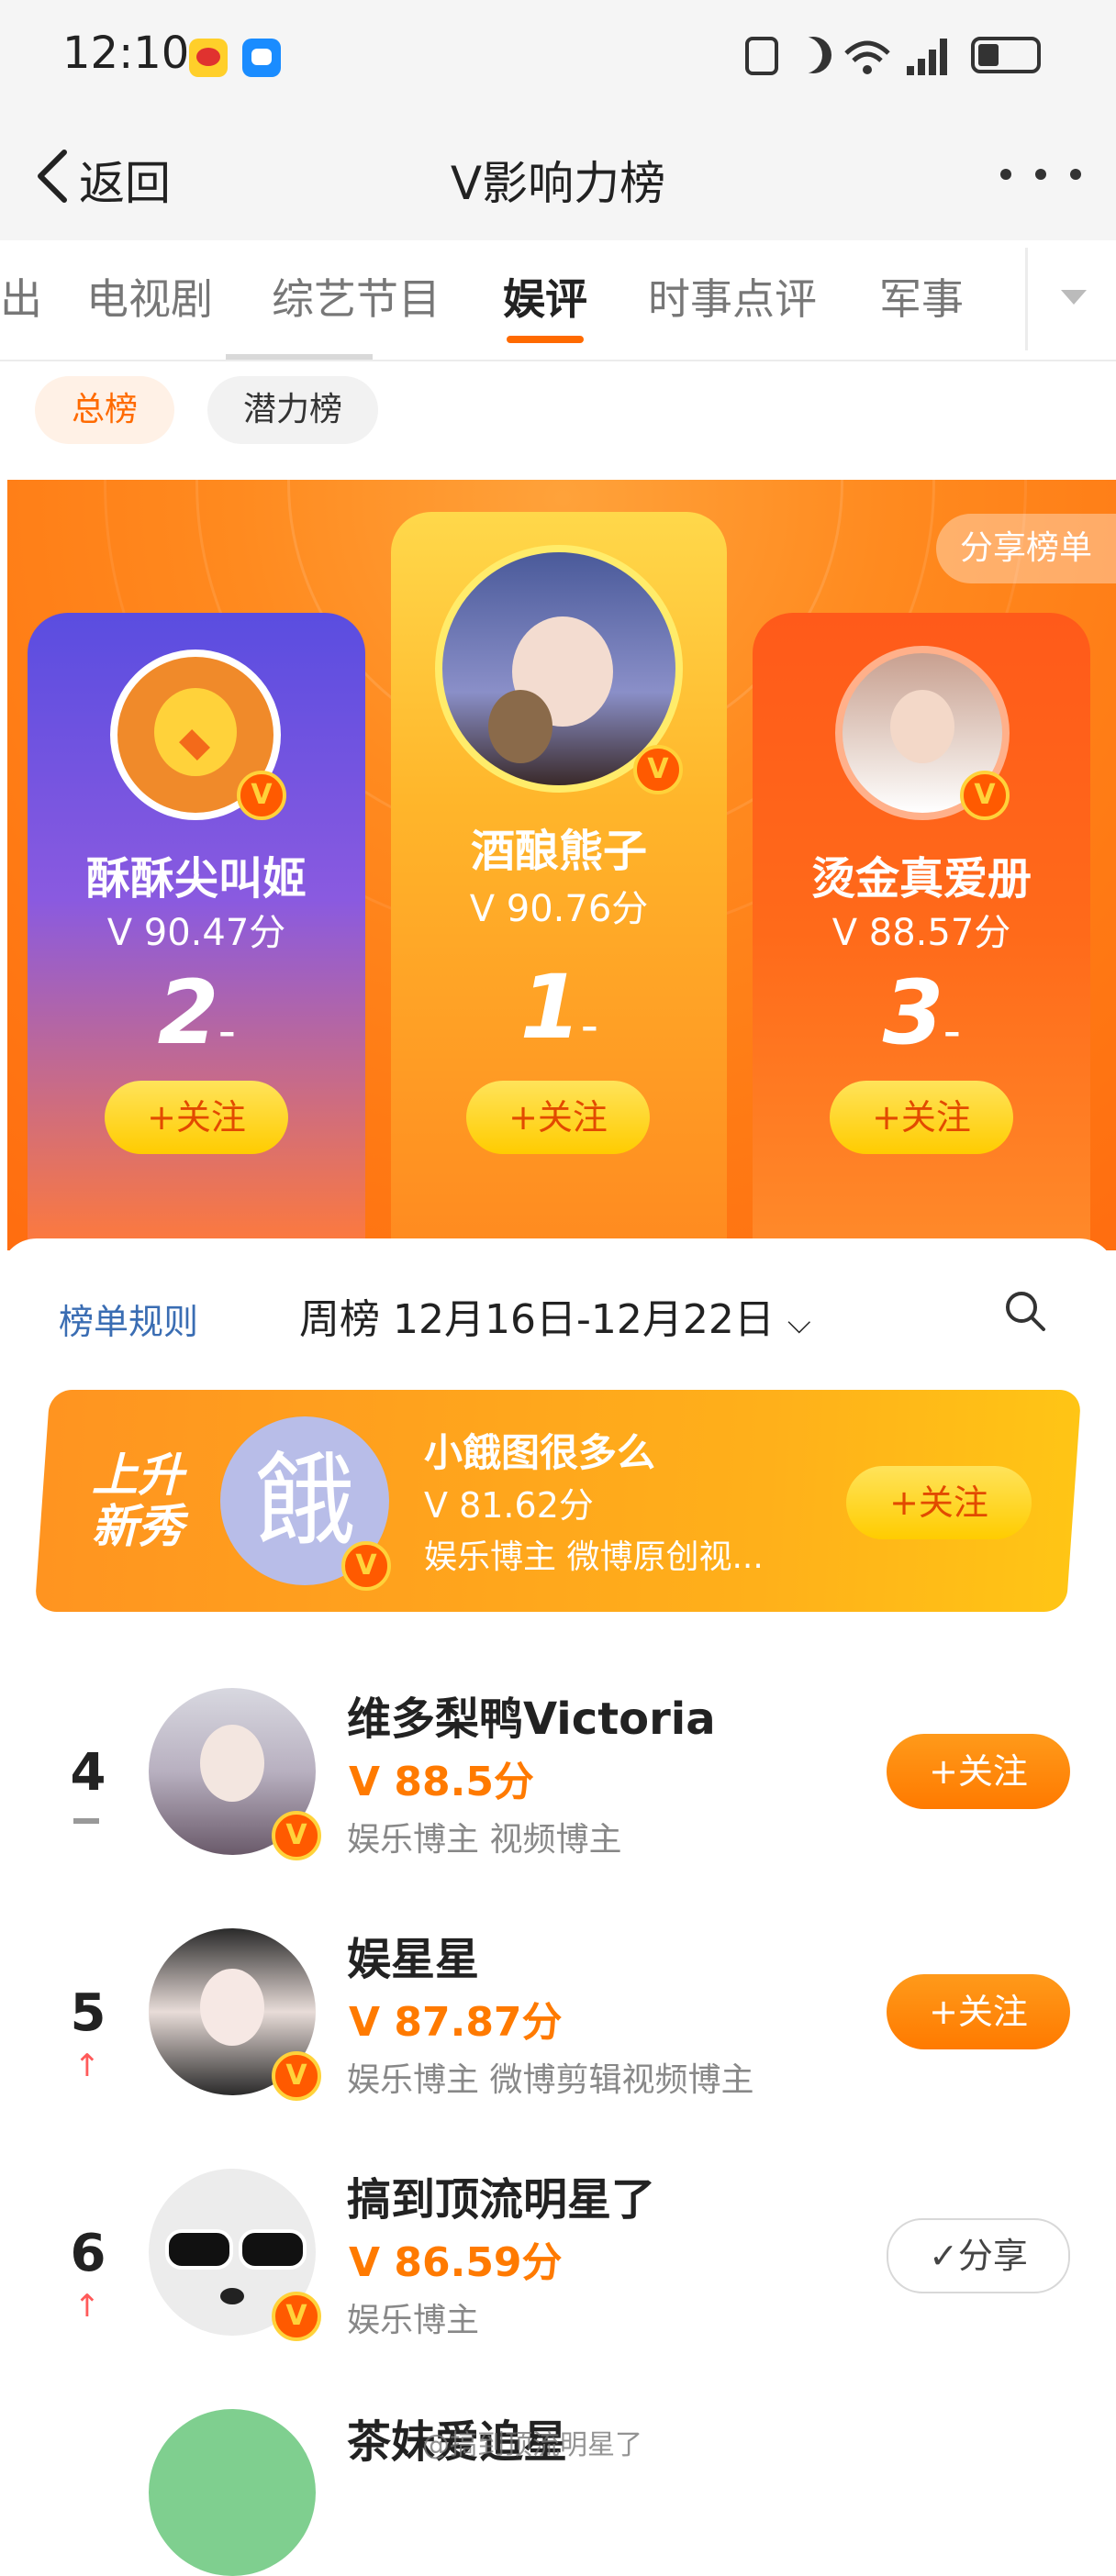  Describe the element at coordinates (559, 909) in the screenshot. I see `podium-score: V 90.76分` at that location.